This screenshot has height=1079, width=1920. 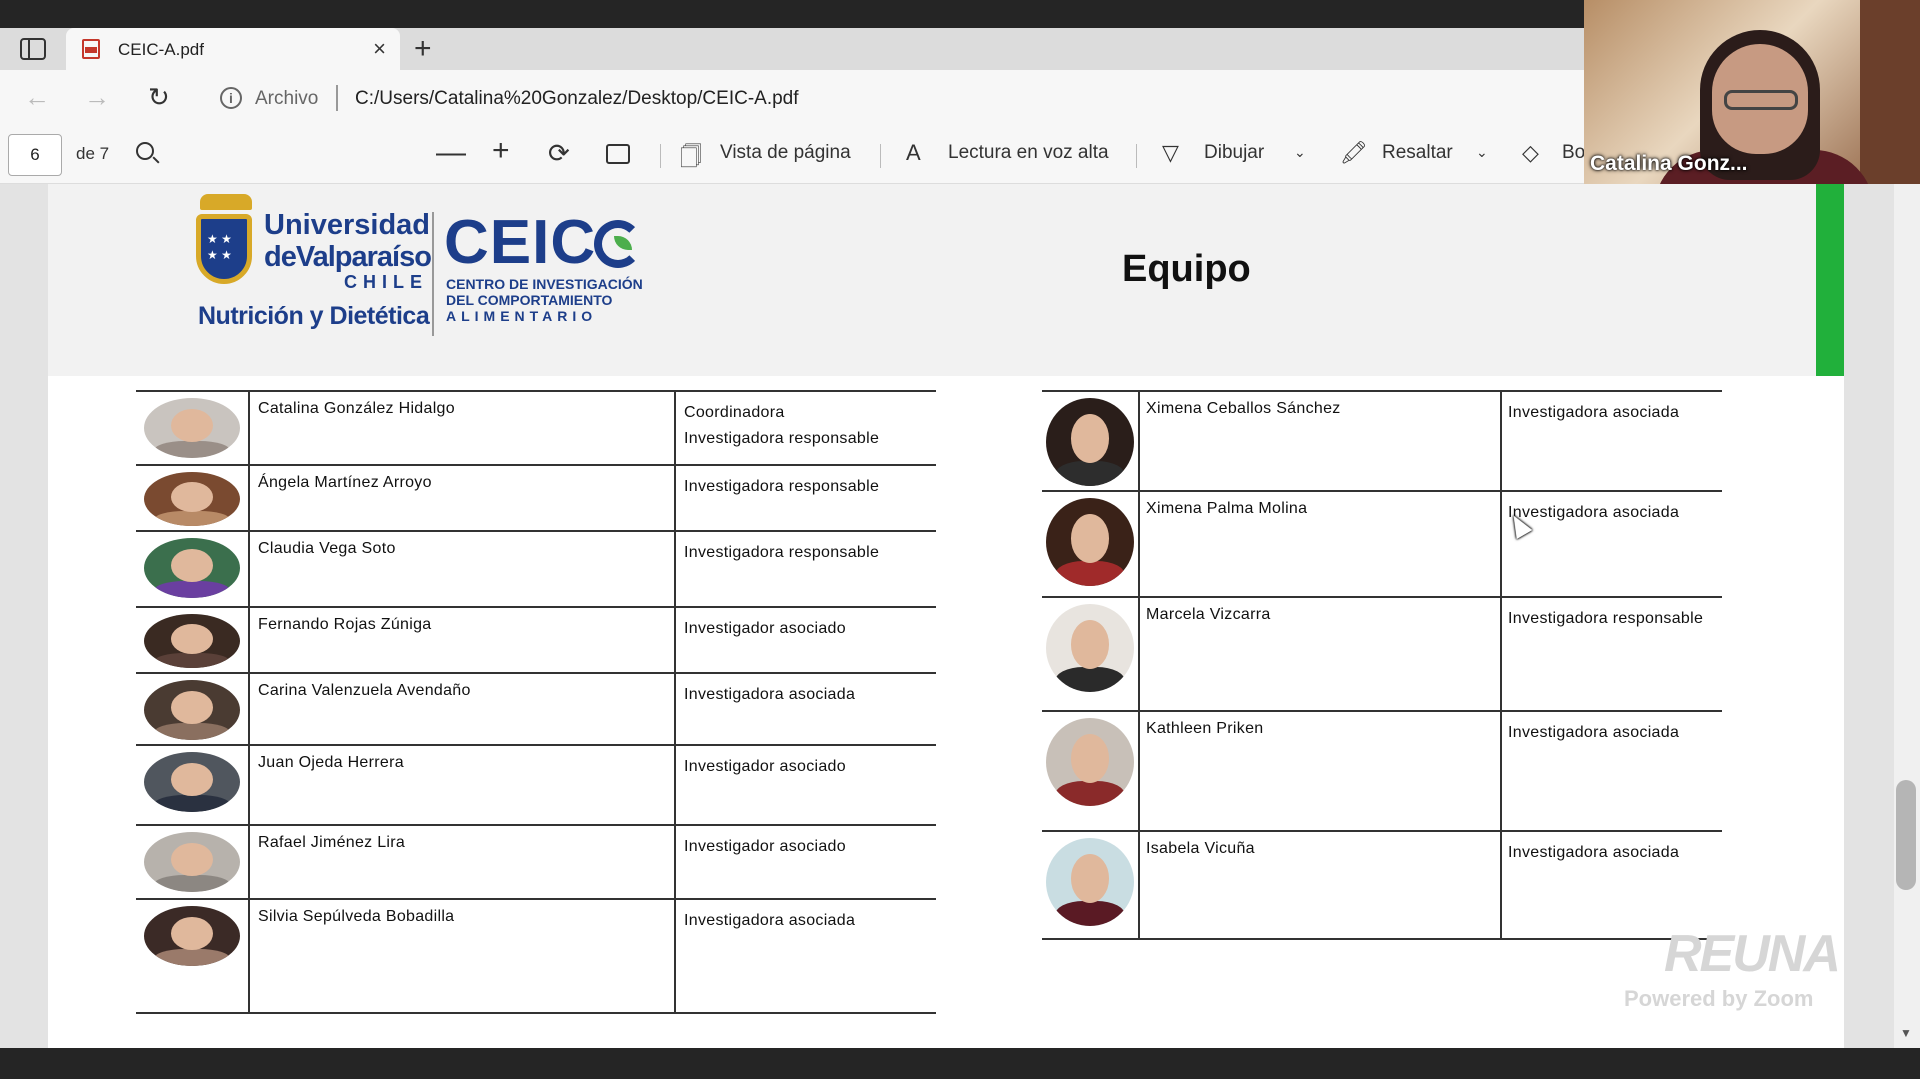 I want to click on toolbar-divider, so click(x=660, y=156).